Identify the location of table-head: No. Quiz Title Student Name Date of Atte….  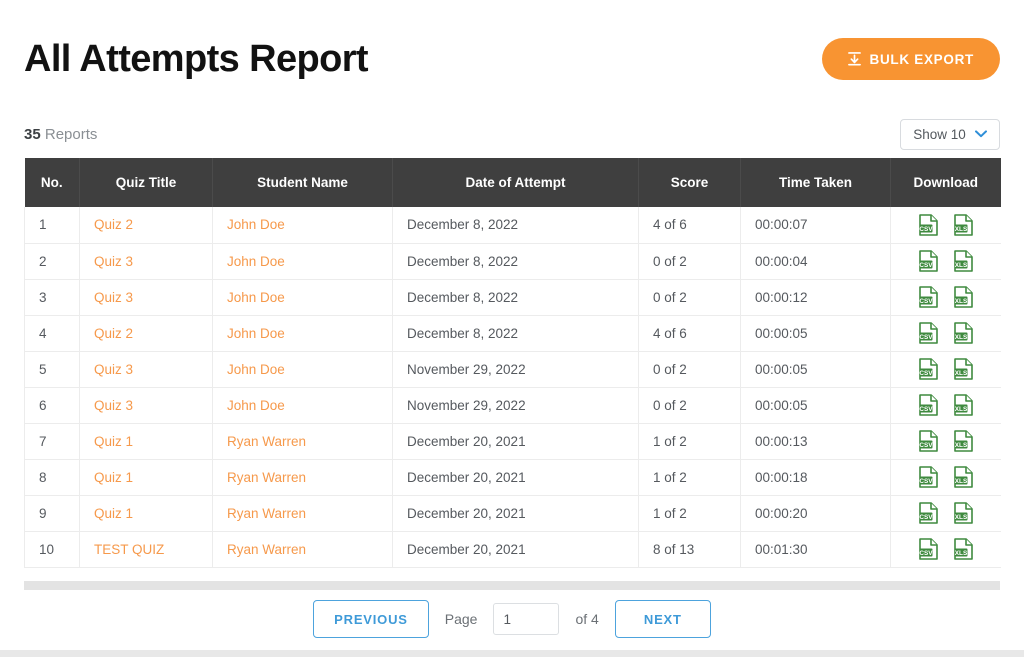
(512, 182).